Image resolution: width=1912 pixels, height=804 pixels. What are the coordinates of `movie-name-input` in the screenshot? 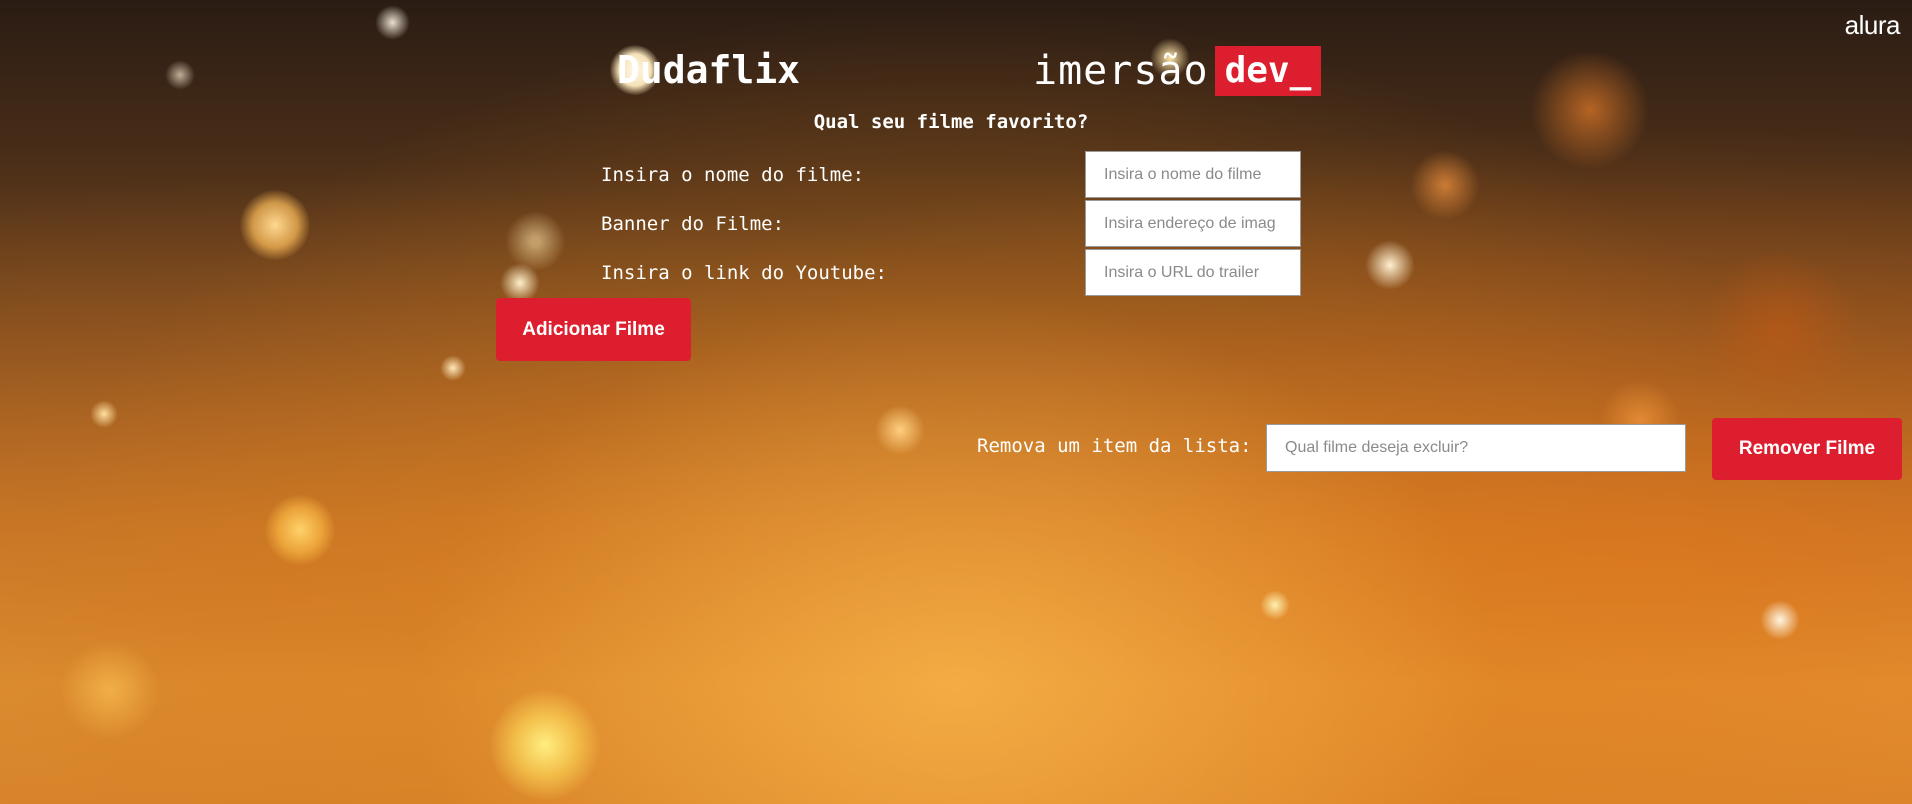 It's located at (1193, 174).